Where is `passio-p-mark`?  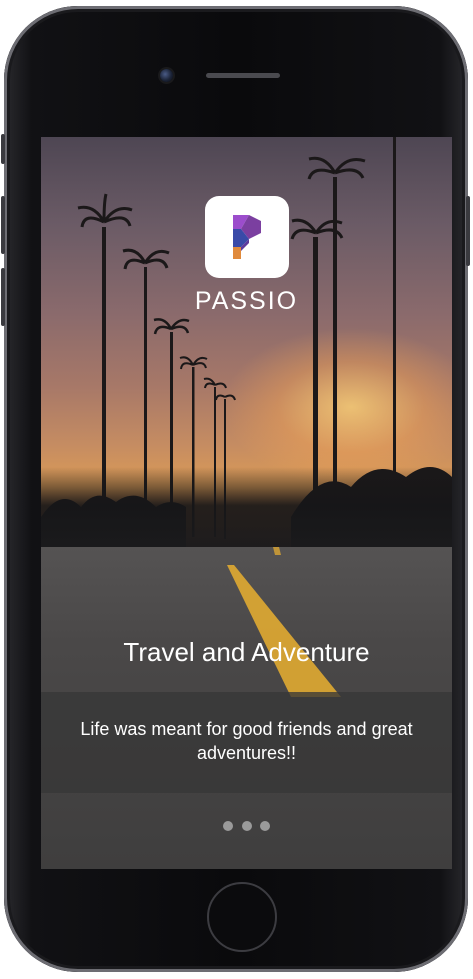 passio-p-mark is located at coordinates (247, 237).